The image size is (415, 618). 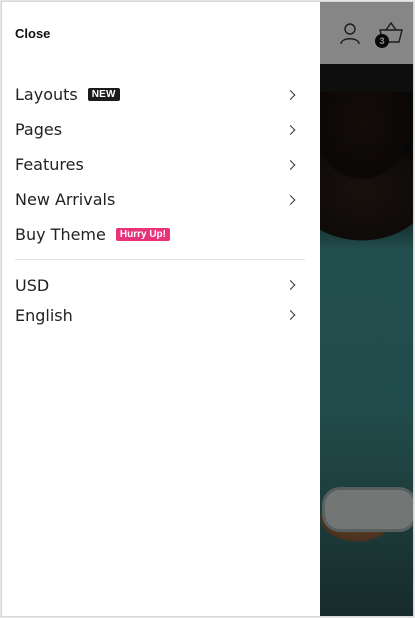 What do you see at coordinates (39, 129) in the screenshot?
I see `menu-item-label: Pages` at bounding box center [39, 129].